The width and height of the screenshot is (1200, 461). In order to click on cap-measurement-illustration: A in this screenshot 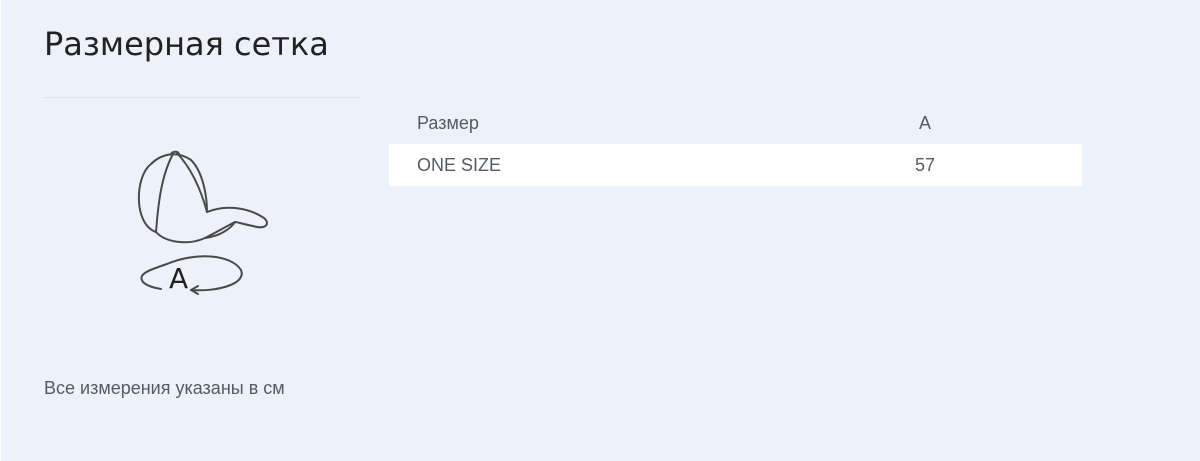, I will do `click(202, 224)`.